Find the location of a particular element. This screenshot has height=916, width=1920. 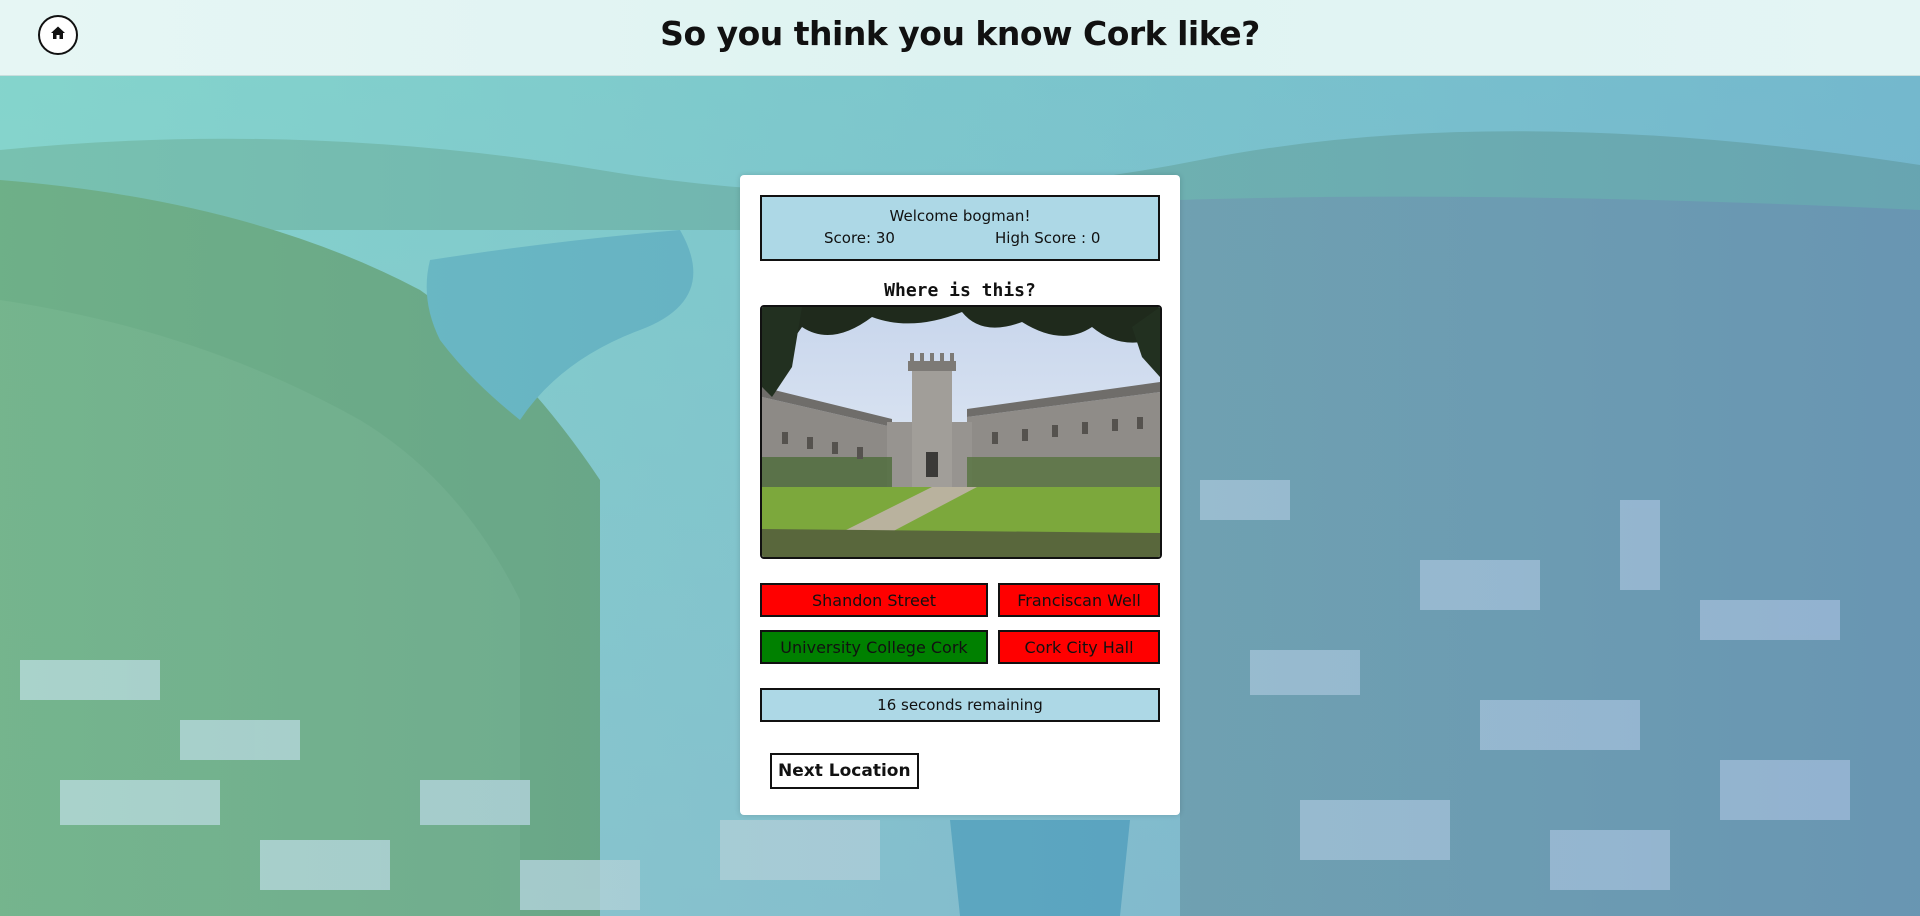

location-photo is located at coordinates (961, 432).